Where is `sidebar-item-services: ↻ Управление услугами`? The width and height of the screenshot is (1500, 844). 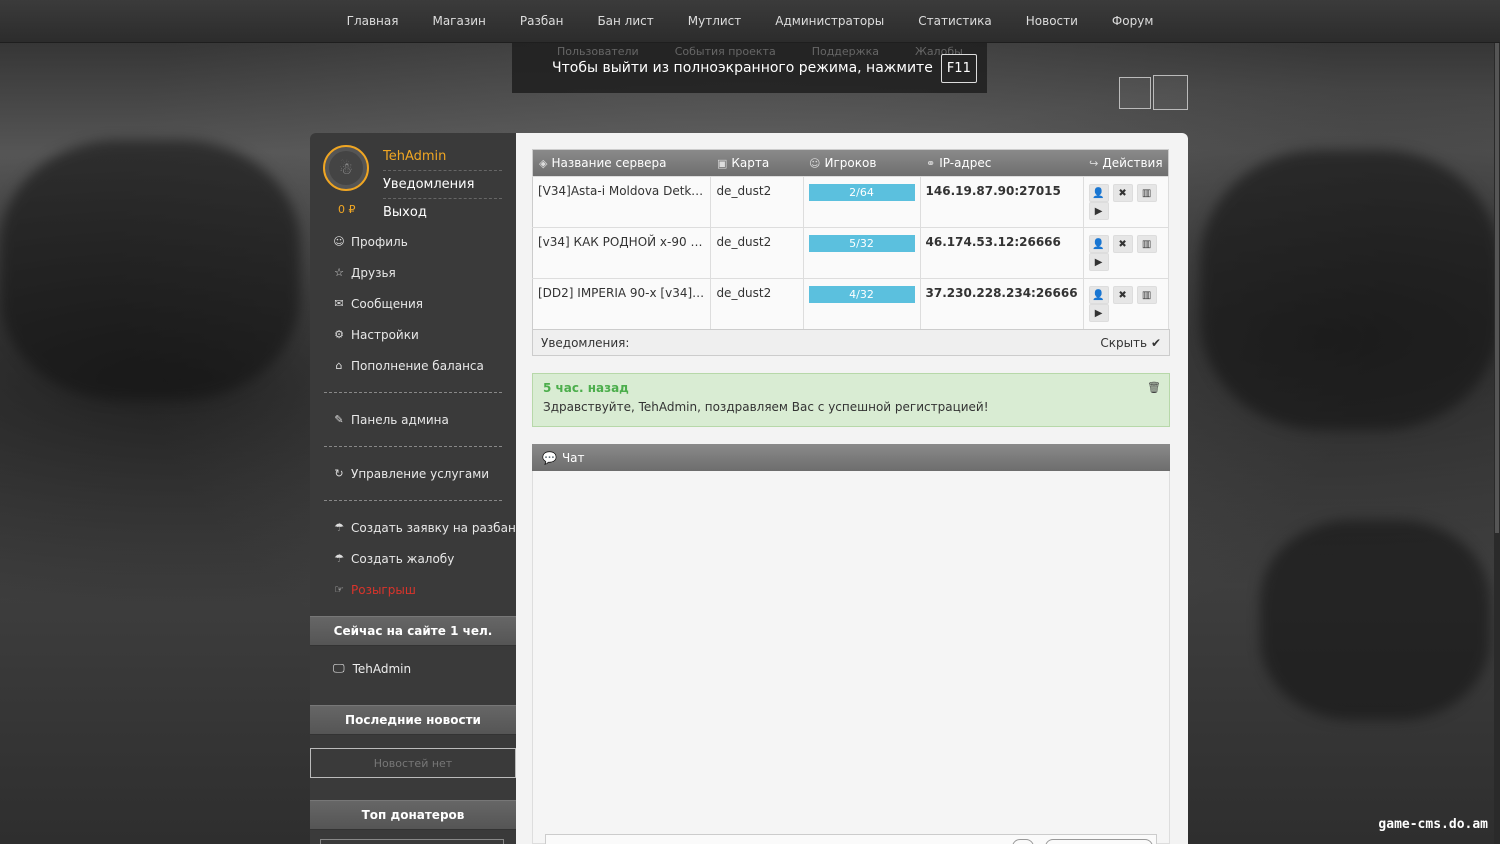
sidebar-item-services: ↻ Управление услугами is located at coordinates (413, 473).